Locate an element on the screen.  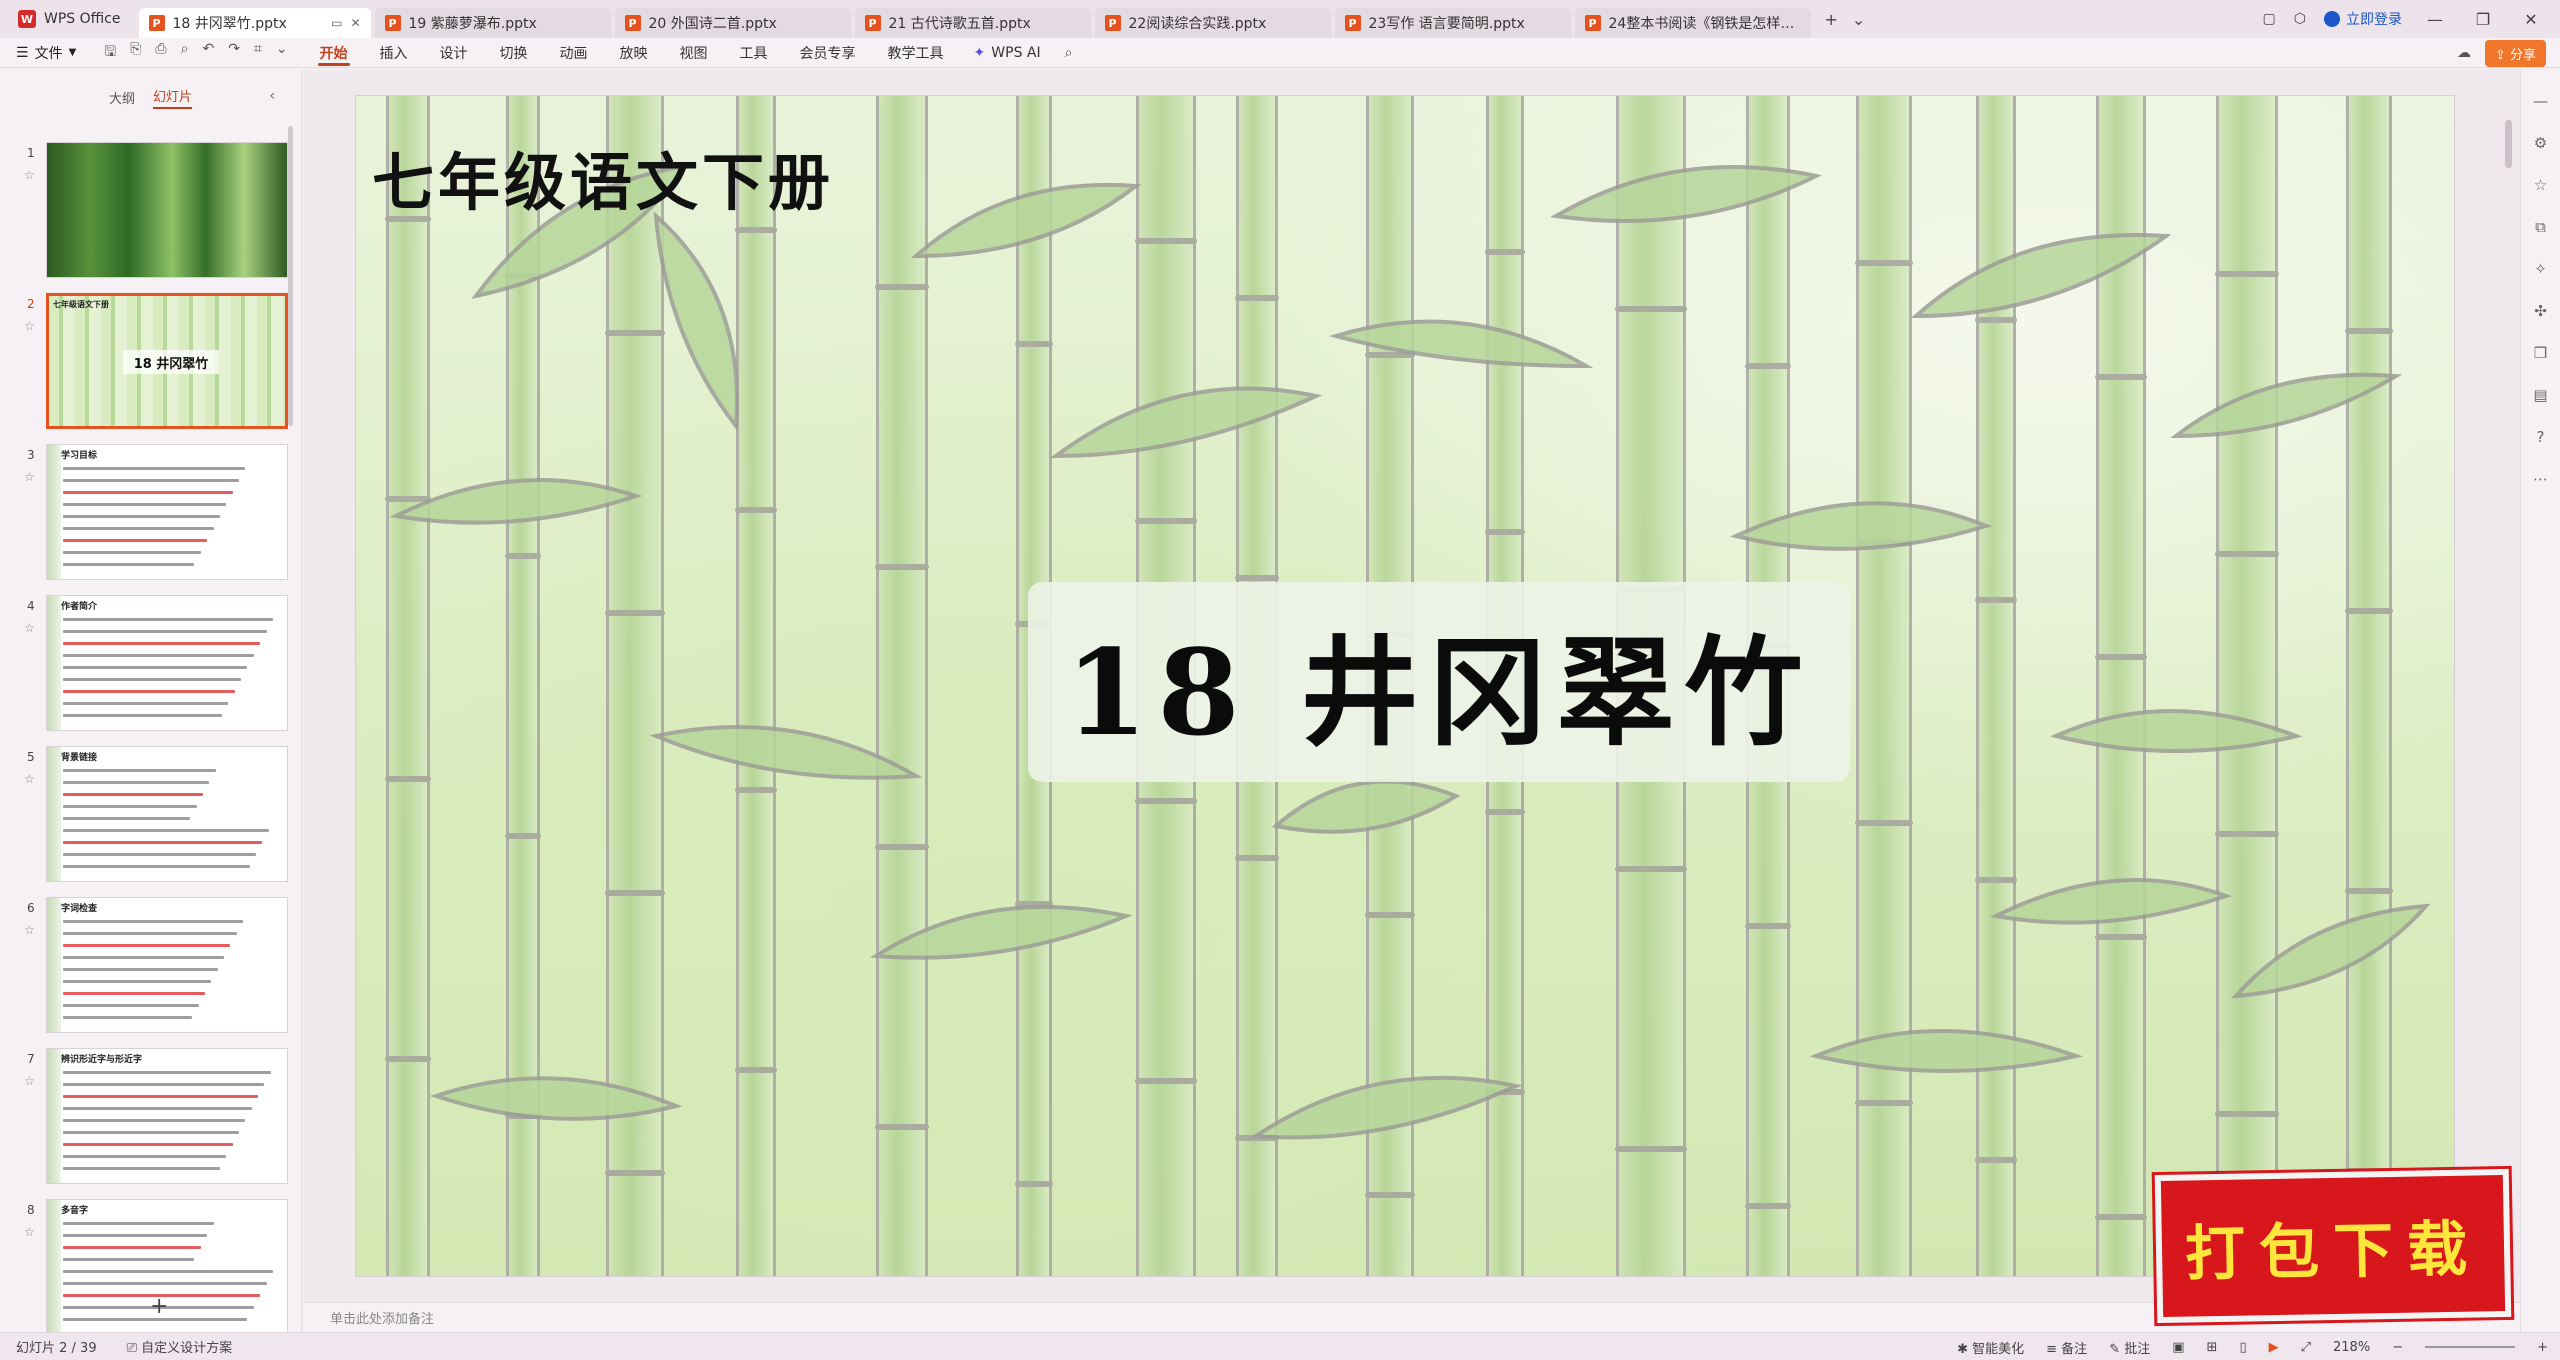
slide-thumbnail-row: 1 ☆ is located at coordinates (150, 212).